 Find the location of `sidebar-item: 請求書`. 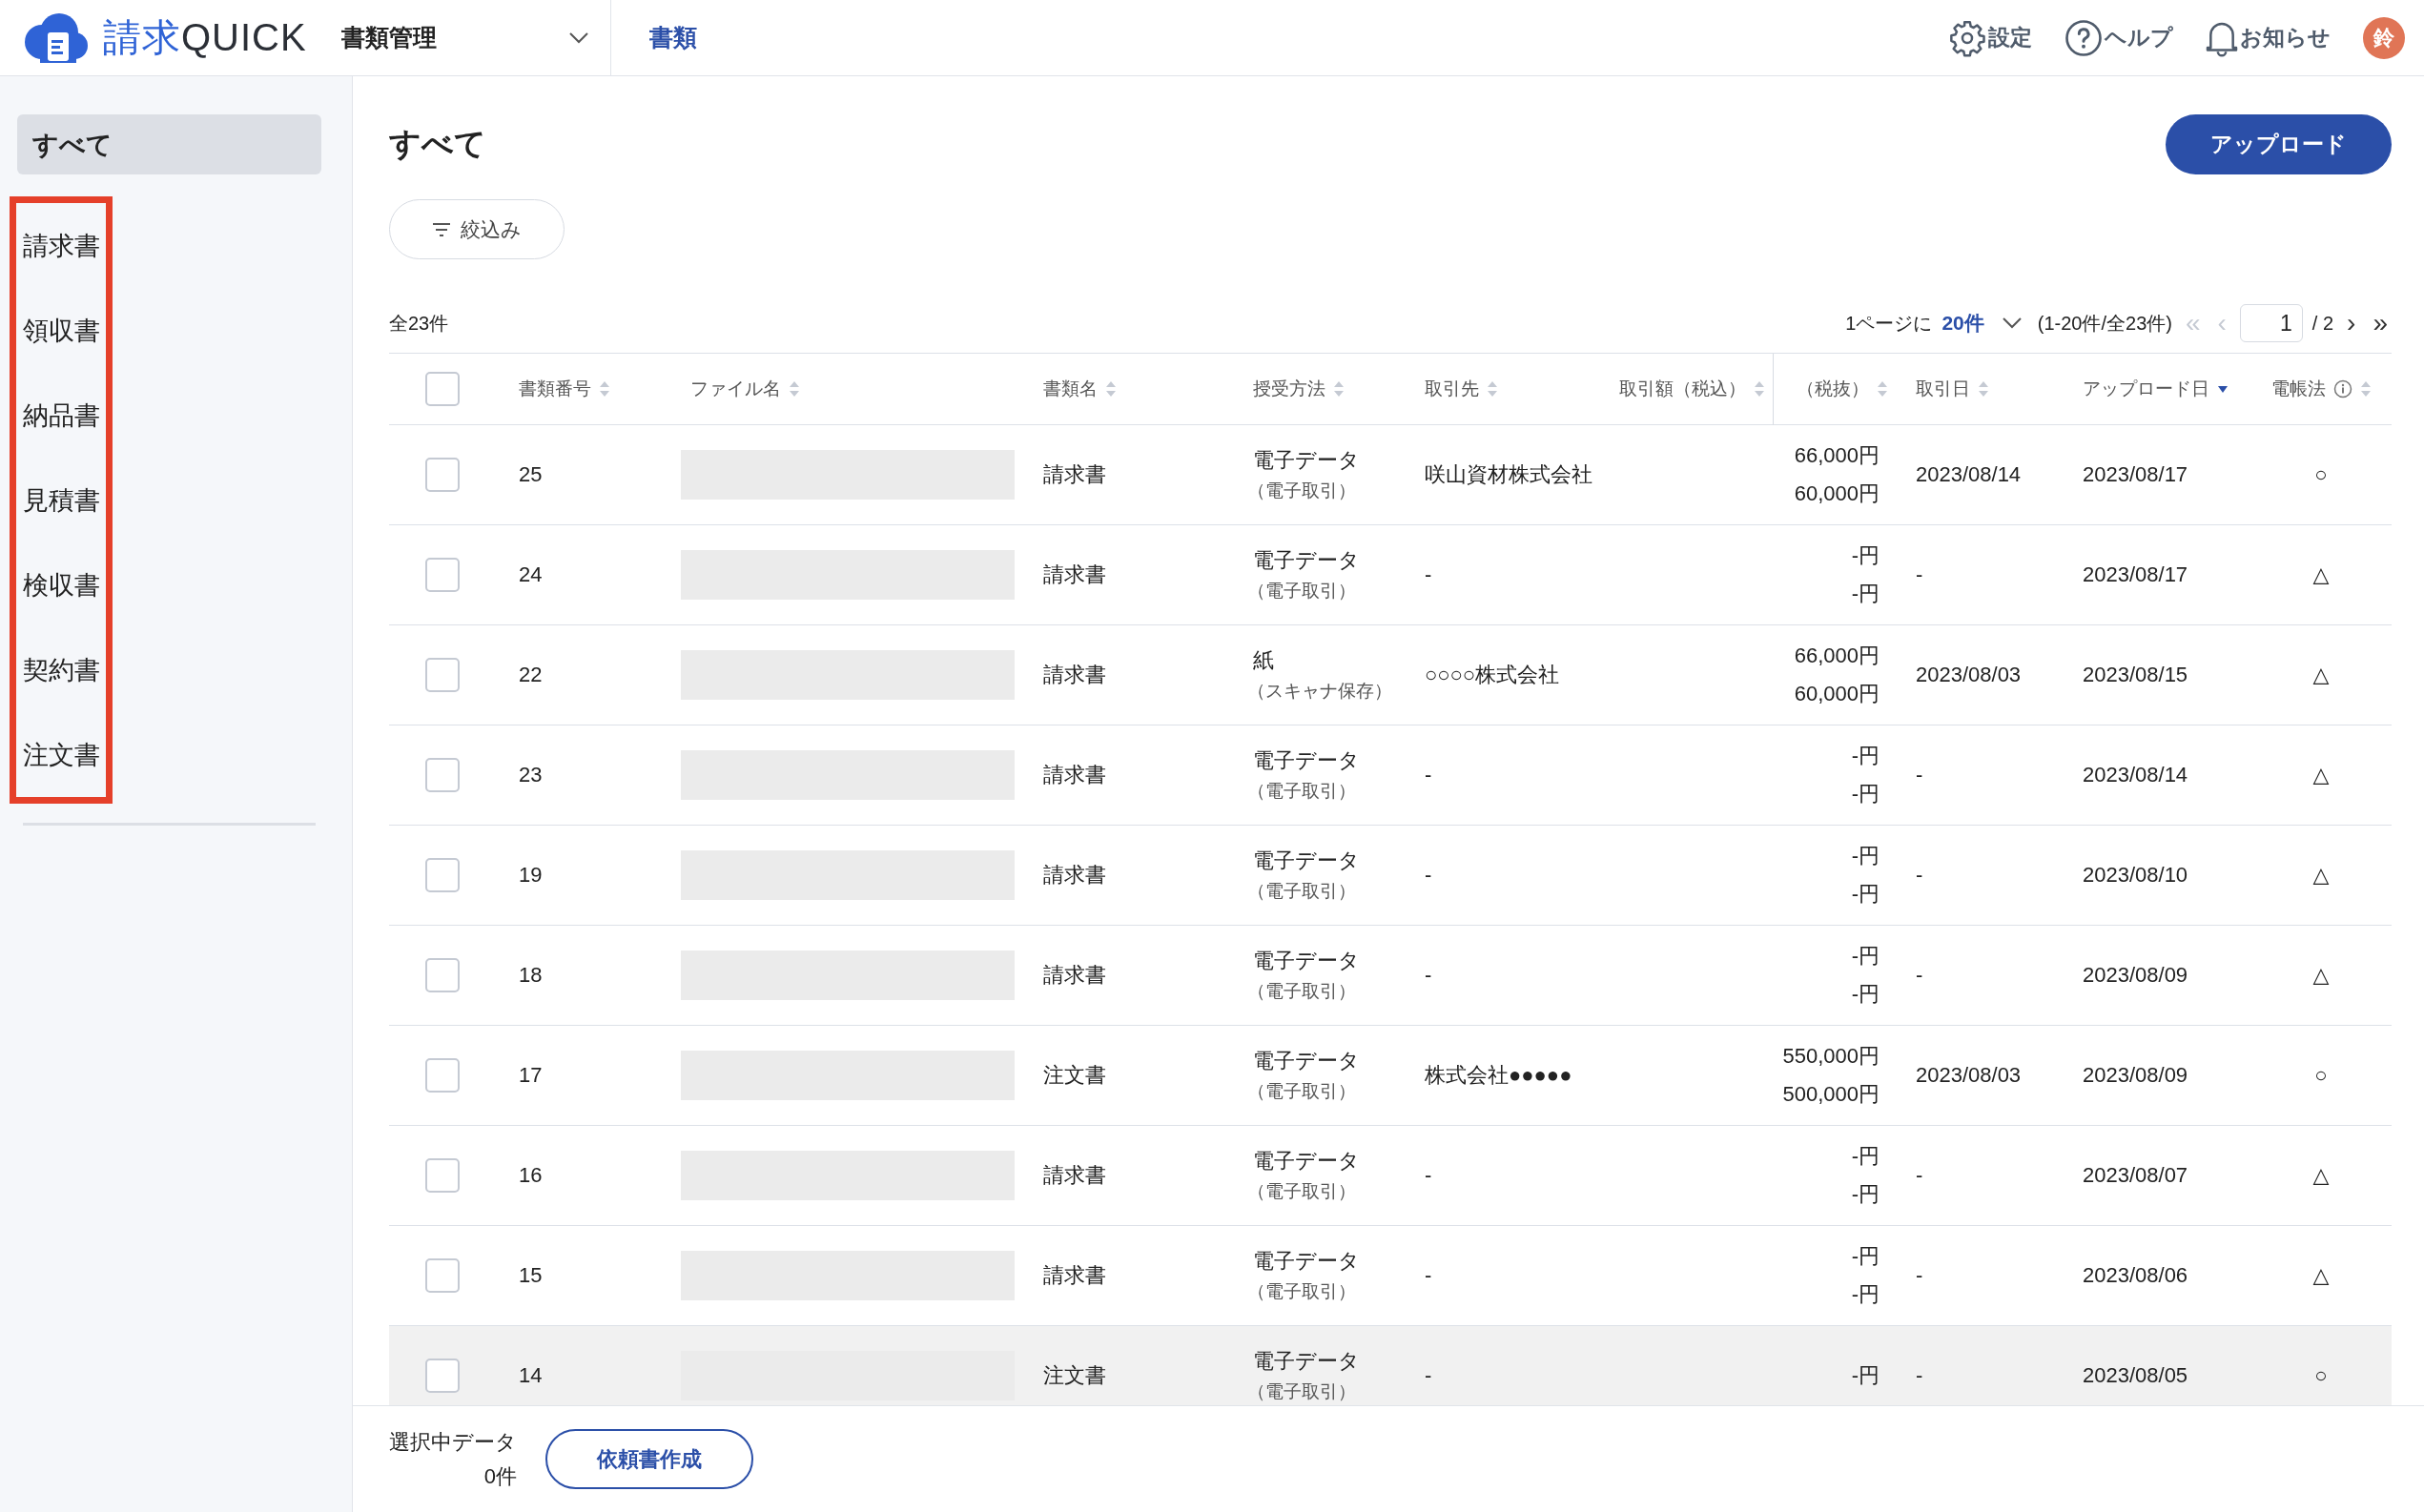

sidebar-item: 請求書 is located at coordinates (58, 245).